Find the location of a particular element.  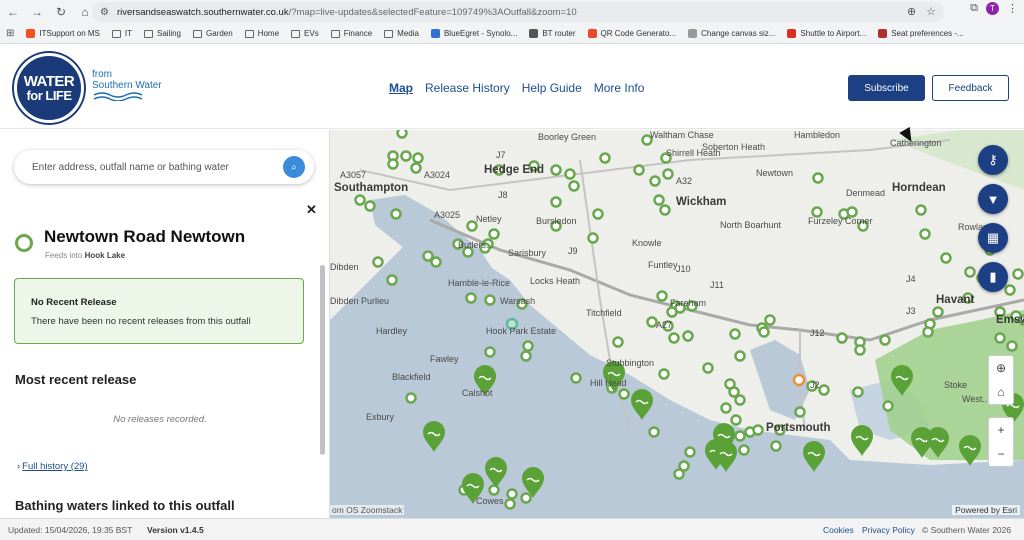

bookmark-item: ITSupport on MS is located at coordinates (63, 33).